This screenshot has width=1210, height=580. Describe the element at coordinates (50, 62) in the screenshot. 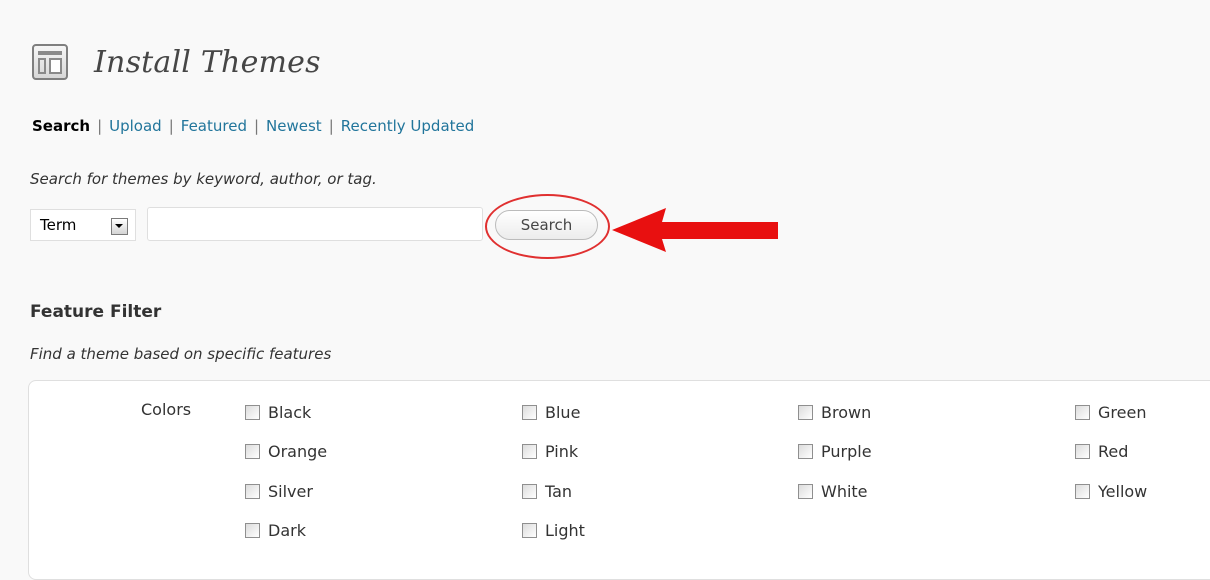

I see `themes-icon` at that location.